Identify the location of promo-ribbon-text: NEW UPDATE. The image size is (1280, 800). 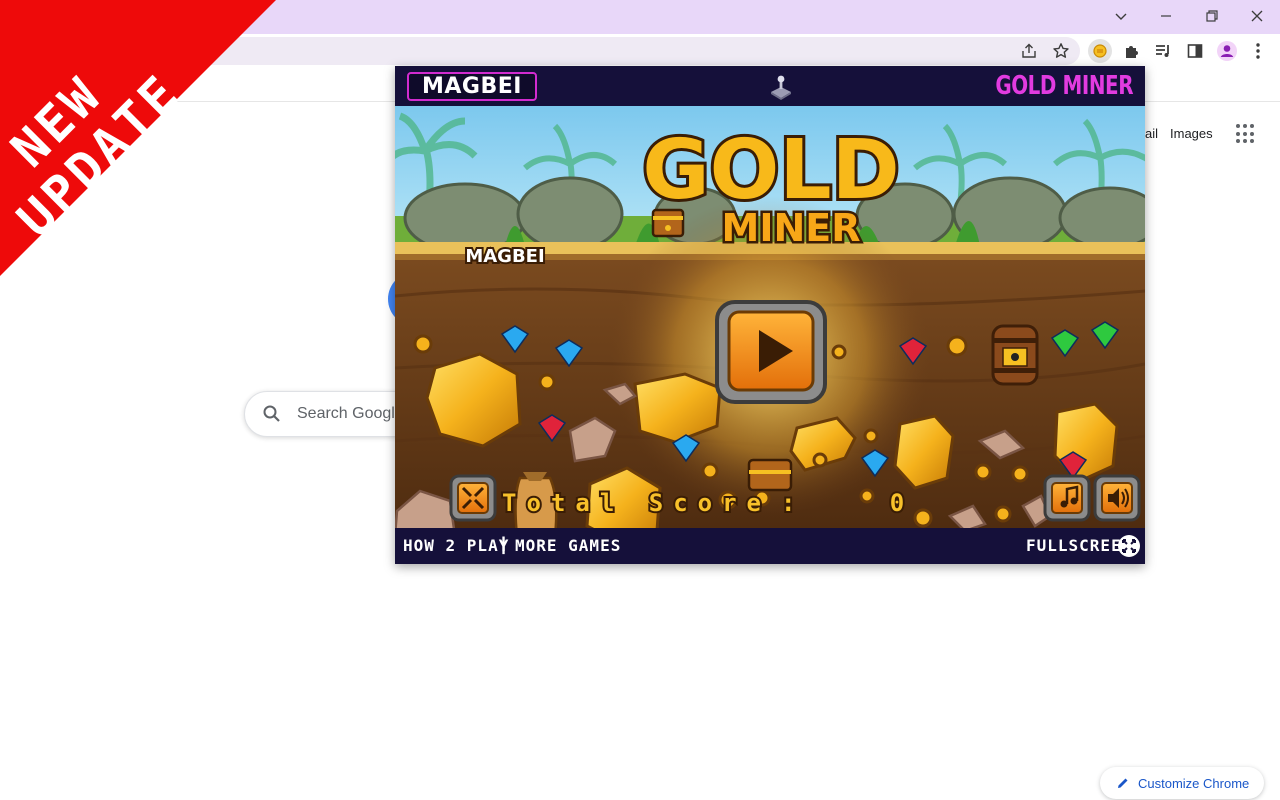
(96, 156).